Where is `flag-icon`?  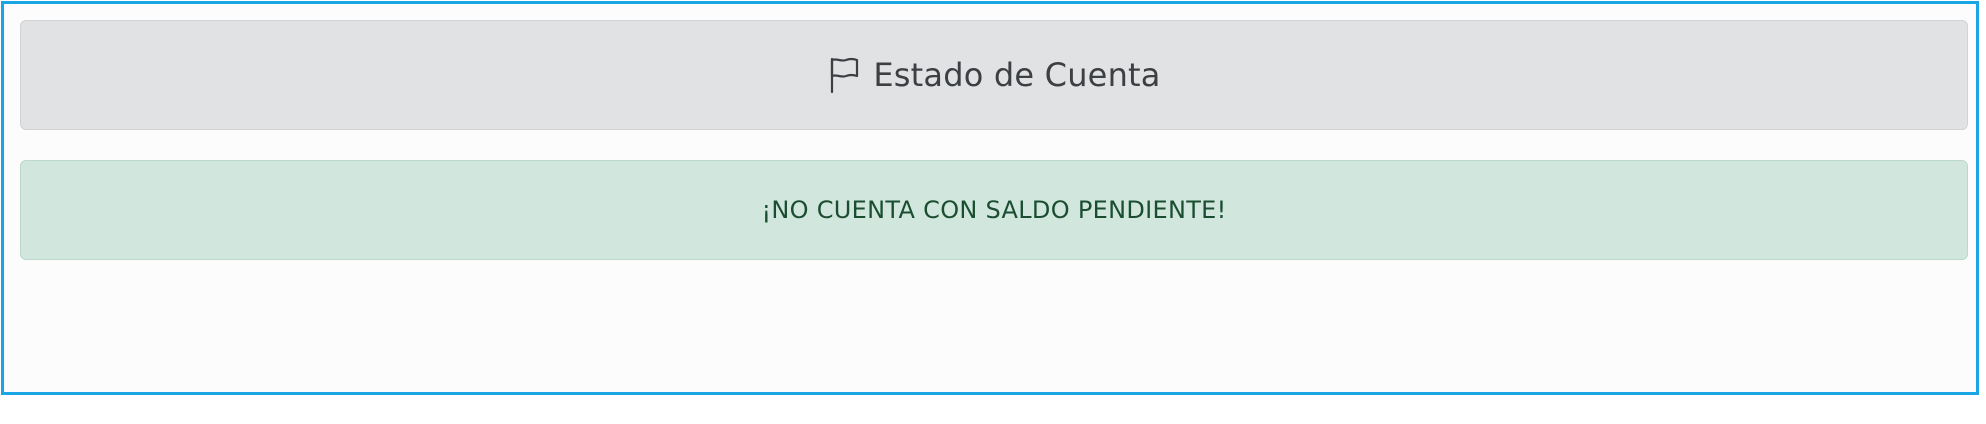
flag-icon is located at coordinates (844, 75).